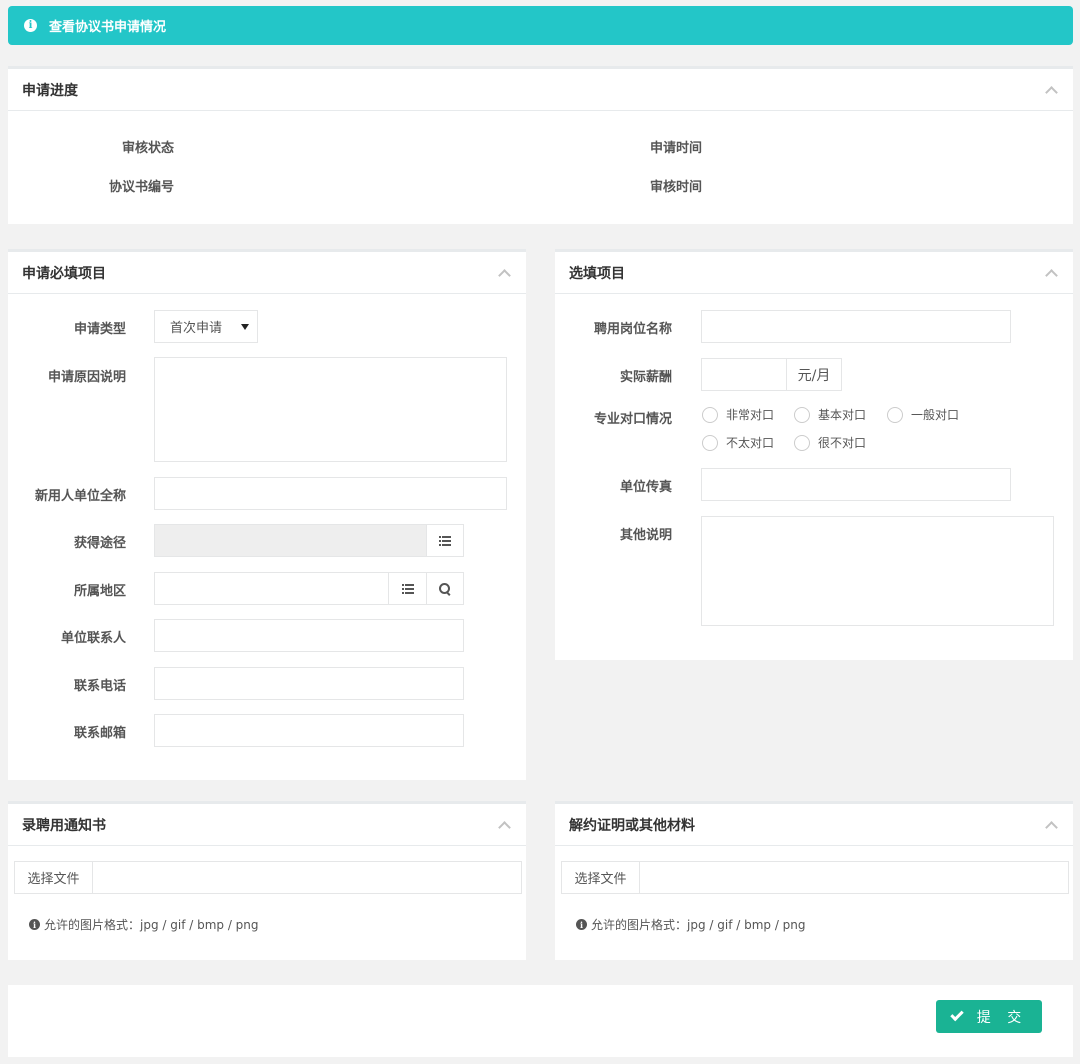  Describe the element at coordinates (99, 591) in the screenshot. I see `region-label: 所属地区` at that location.